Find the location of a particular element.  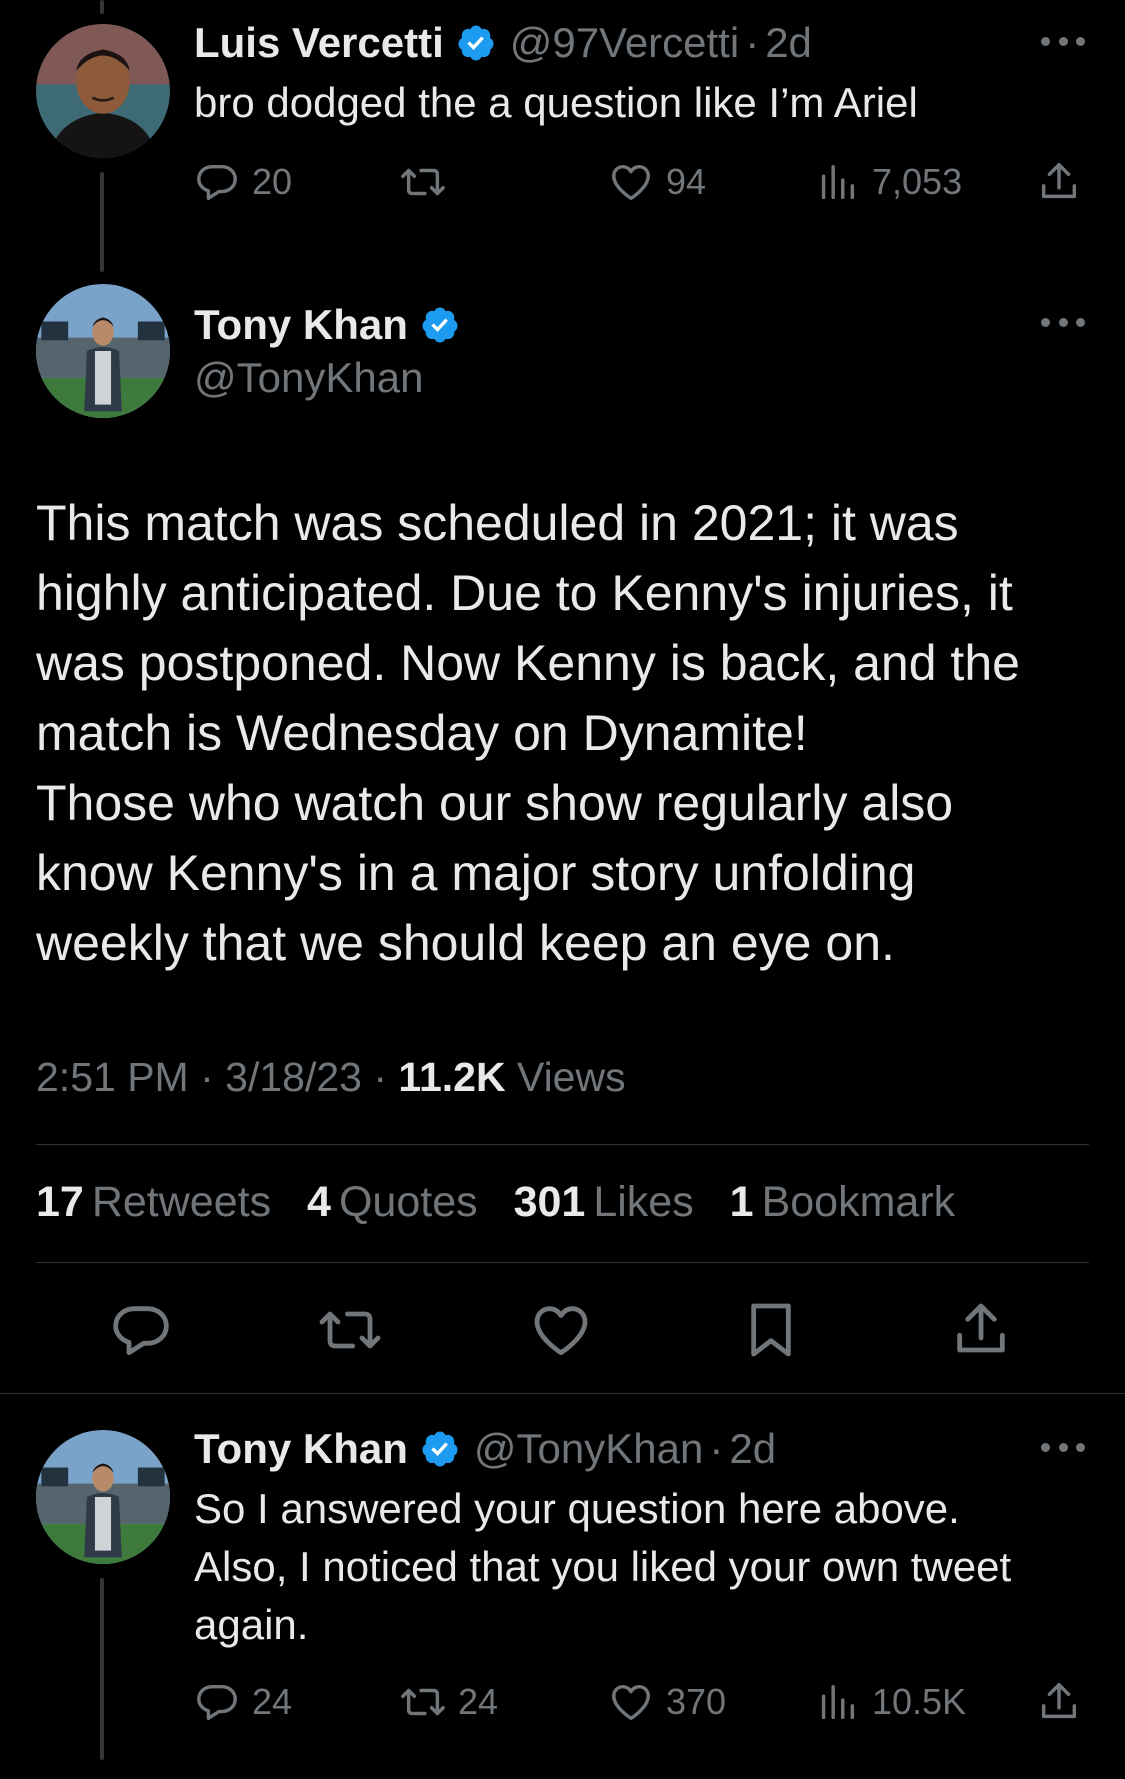

views-button: 10.5K is located at coordinates (890, 1702).